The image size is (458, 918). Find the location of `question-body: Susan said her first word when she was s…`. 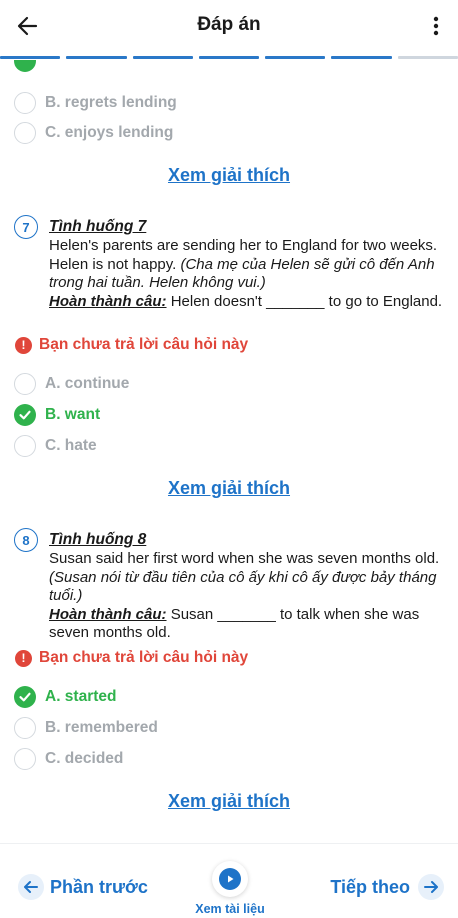

question-body: Susan said her first word when she was s… is located at coordinates (246, 596).